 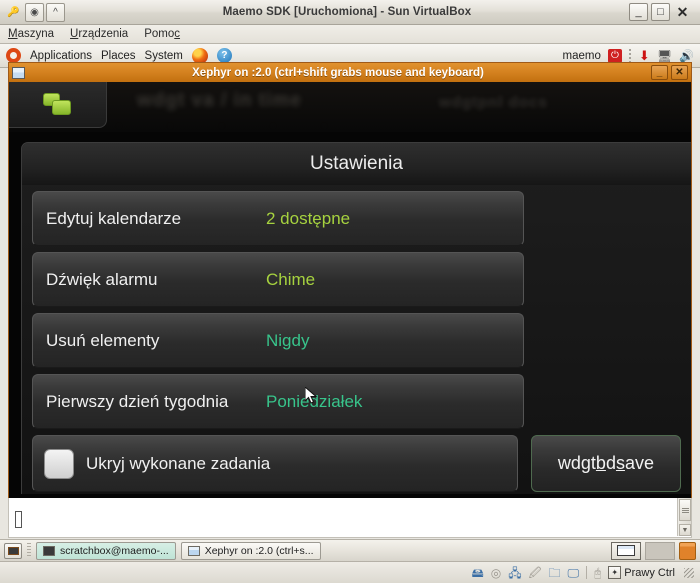 I want to click on vbox-machine-icon: ◉, so click(x=34, y=12).